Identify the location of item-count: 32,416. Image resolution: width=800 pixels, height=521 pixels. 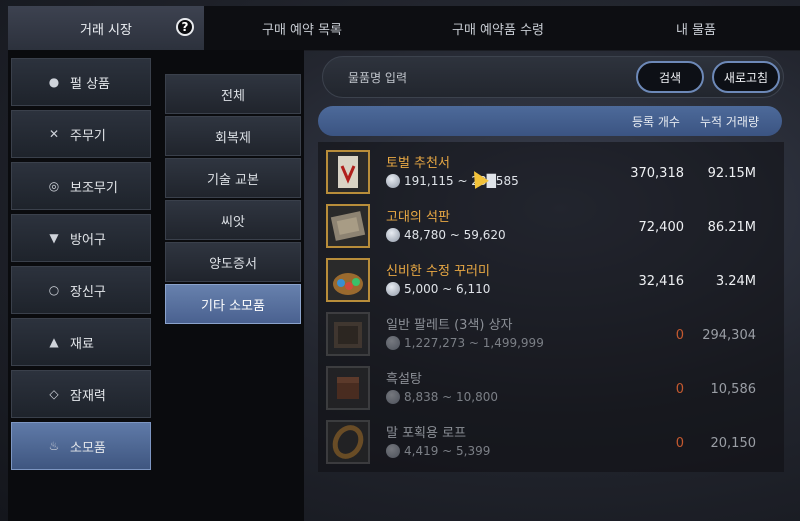
(661, 281).